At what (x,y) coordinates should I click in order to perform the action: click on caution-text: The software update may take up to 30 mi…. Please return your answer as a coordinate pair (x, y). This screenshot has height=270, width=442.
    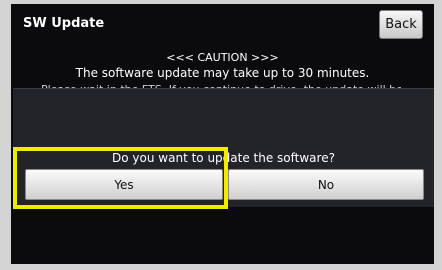
    Looking at the image, I should click on (222, 73).